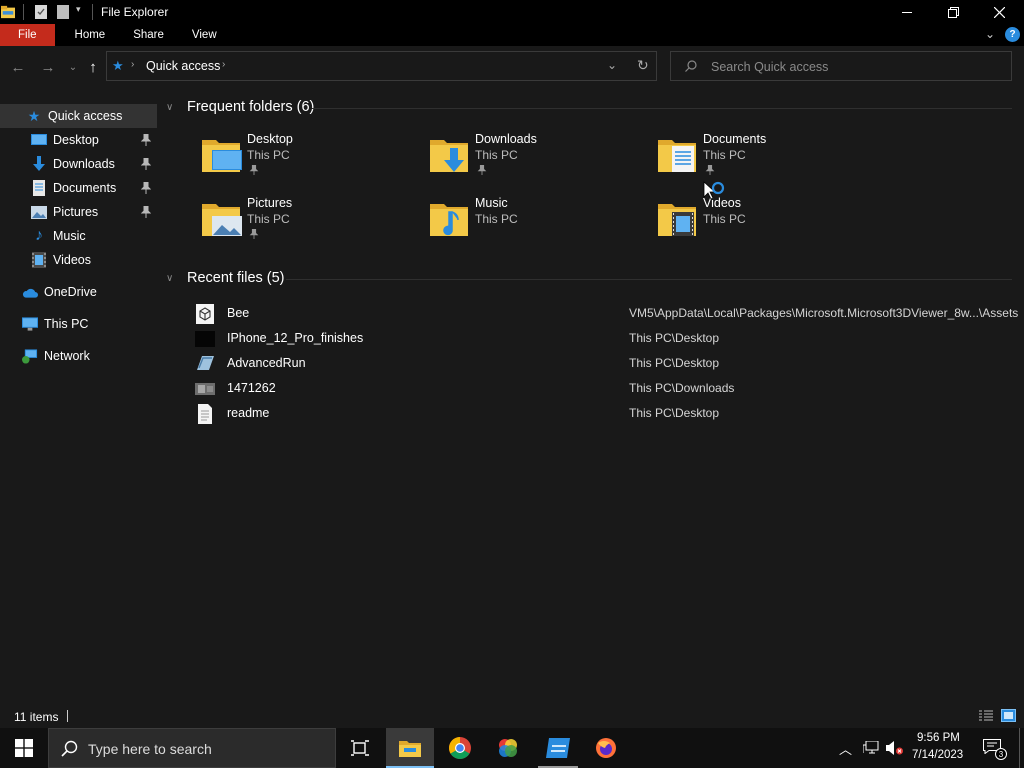  I want to click on sidebar-item-label: Pictures, so click(76, 212).